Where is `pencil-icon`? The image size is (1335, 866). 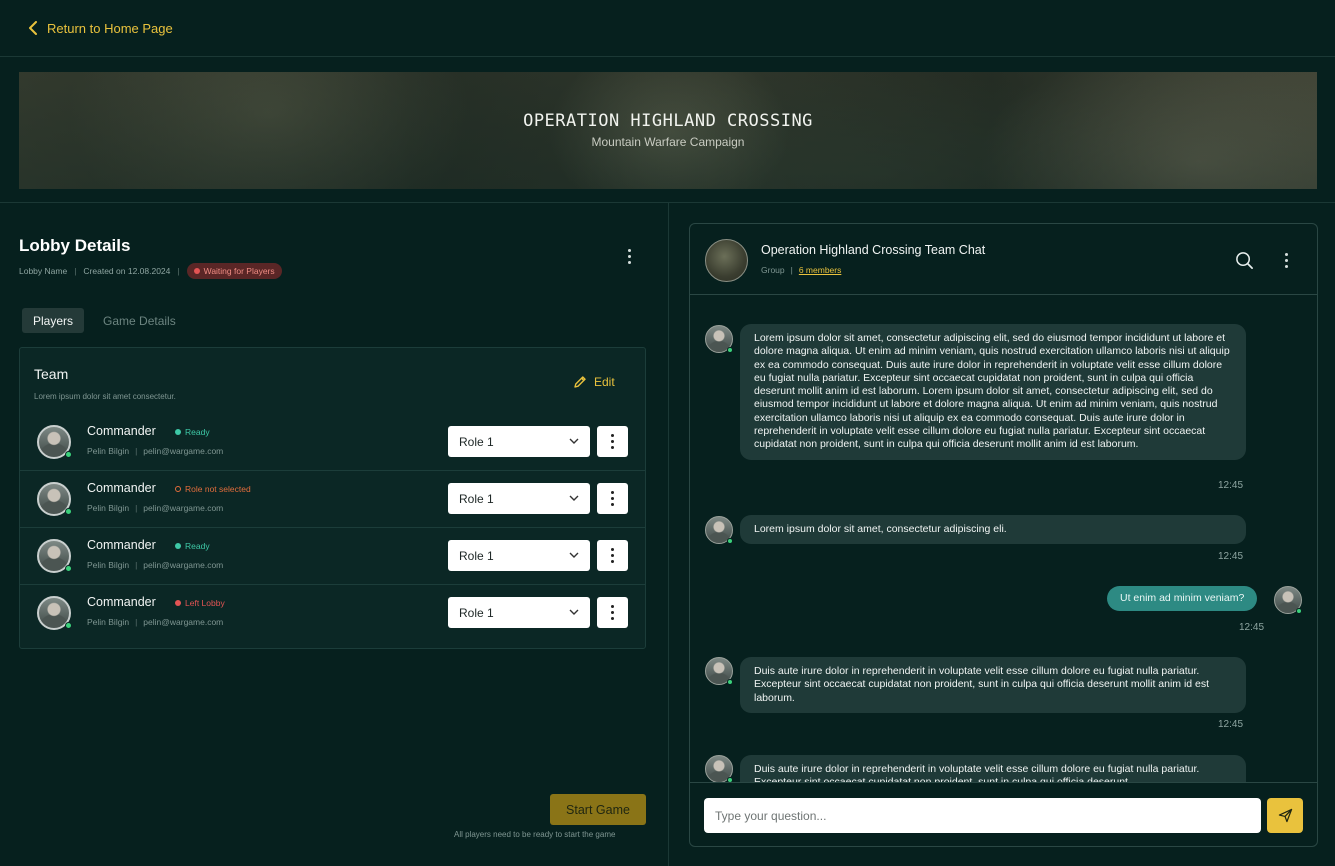
pencil-icon is located at coordinates (580, 382).